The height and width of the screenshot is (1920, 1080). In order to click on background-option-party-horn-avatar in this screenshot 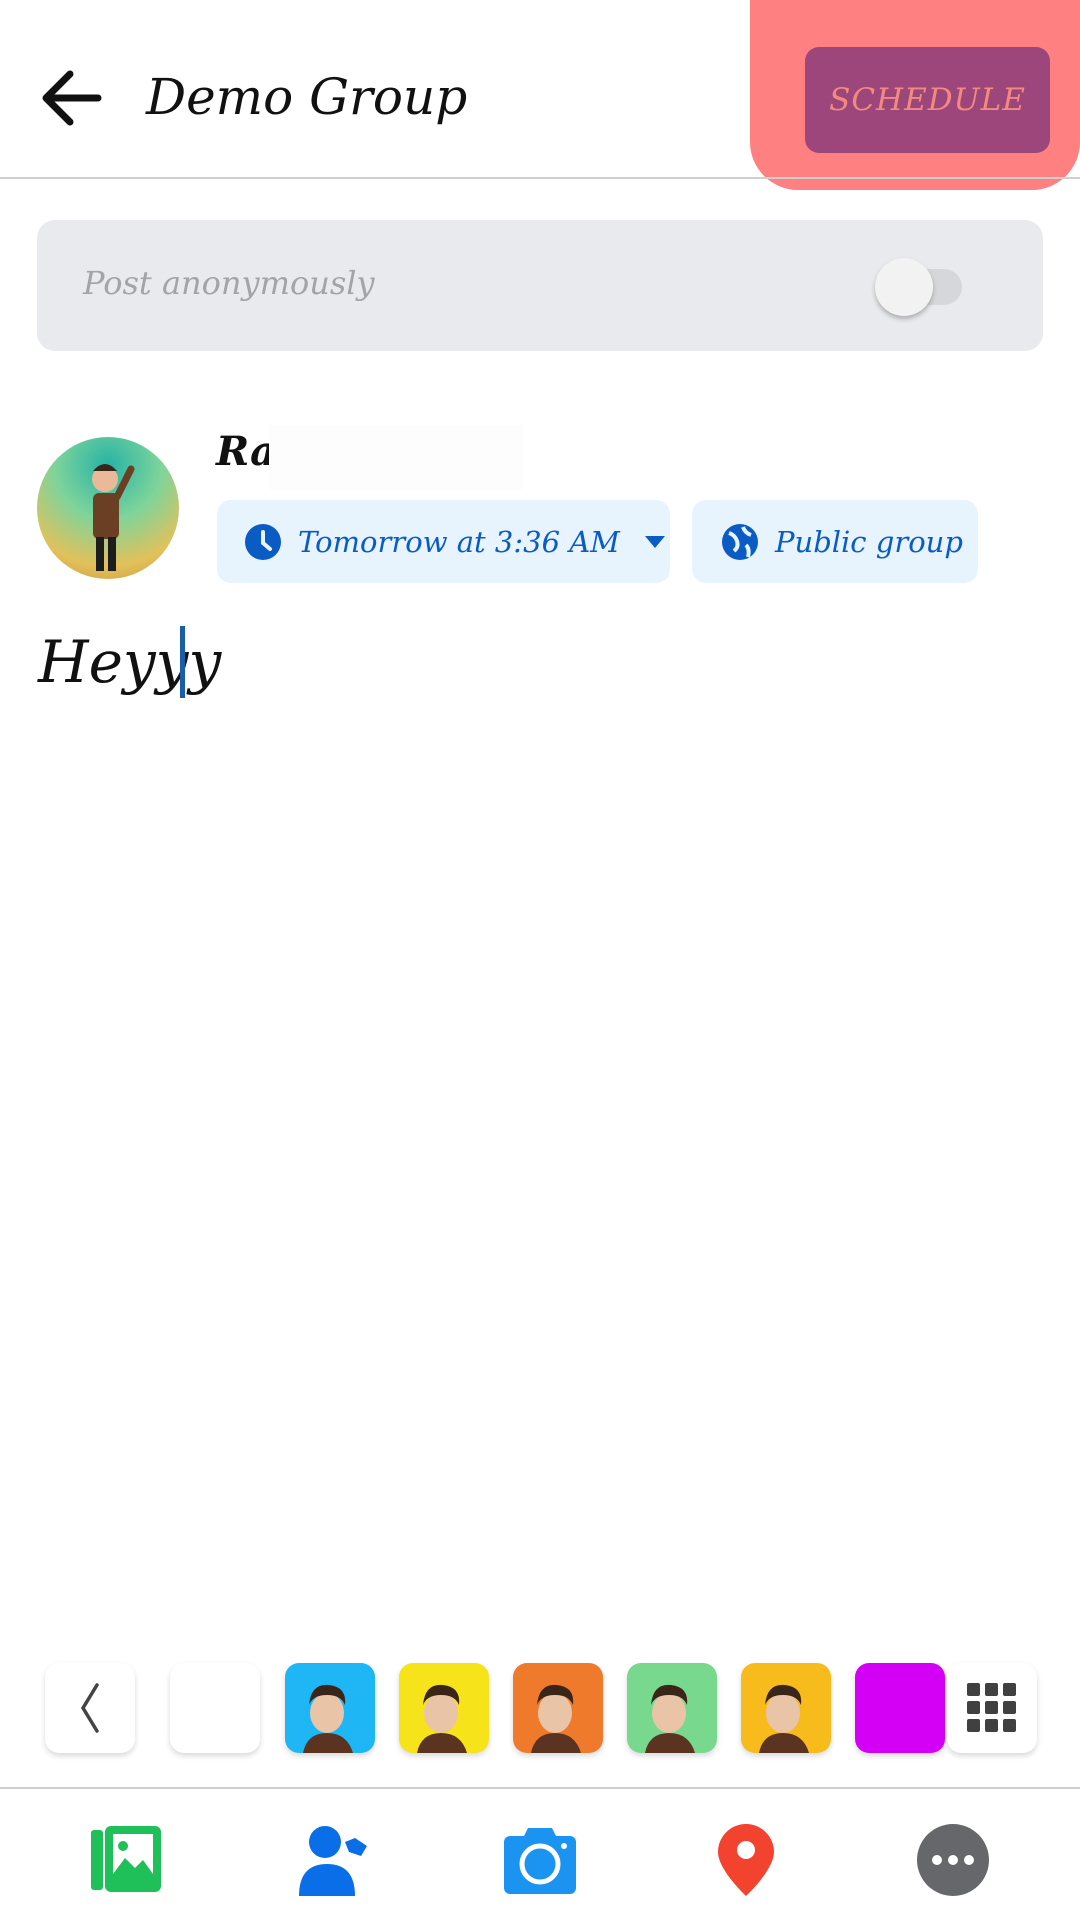, I will do `click(444, 1708)`.